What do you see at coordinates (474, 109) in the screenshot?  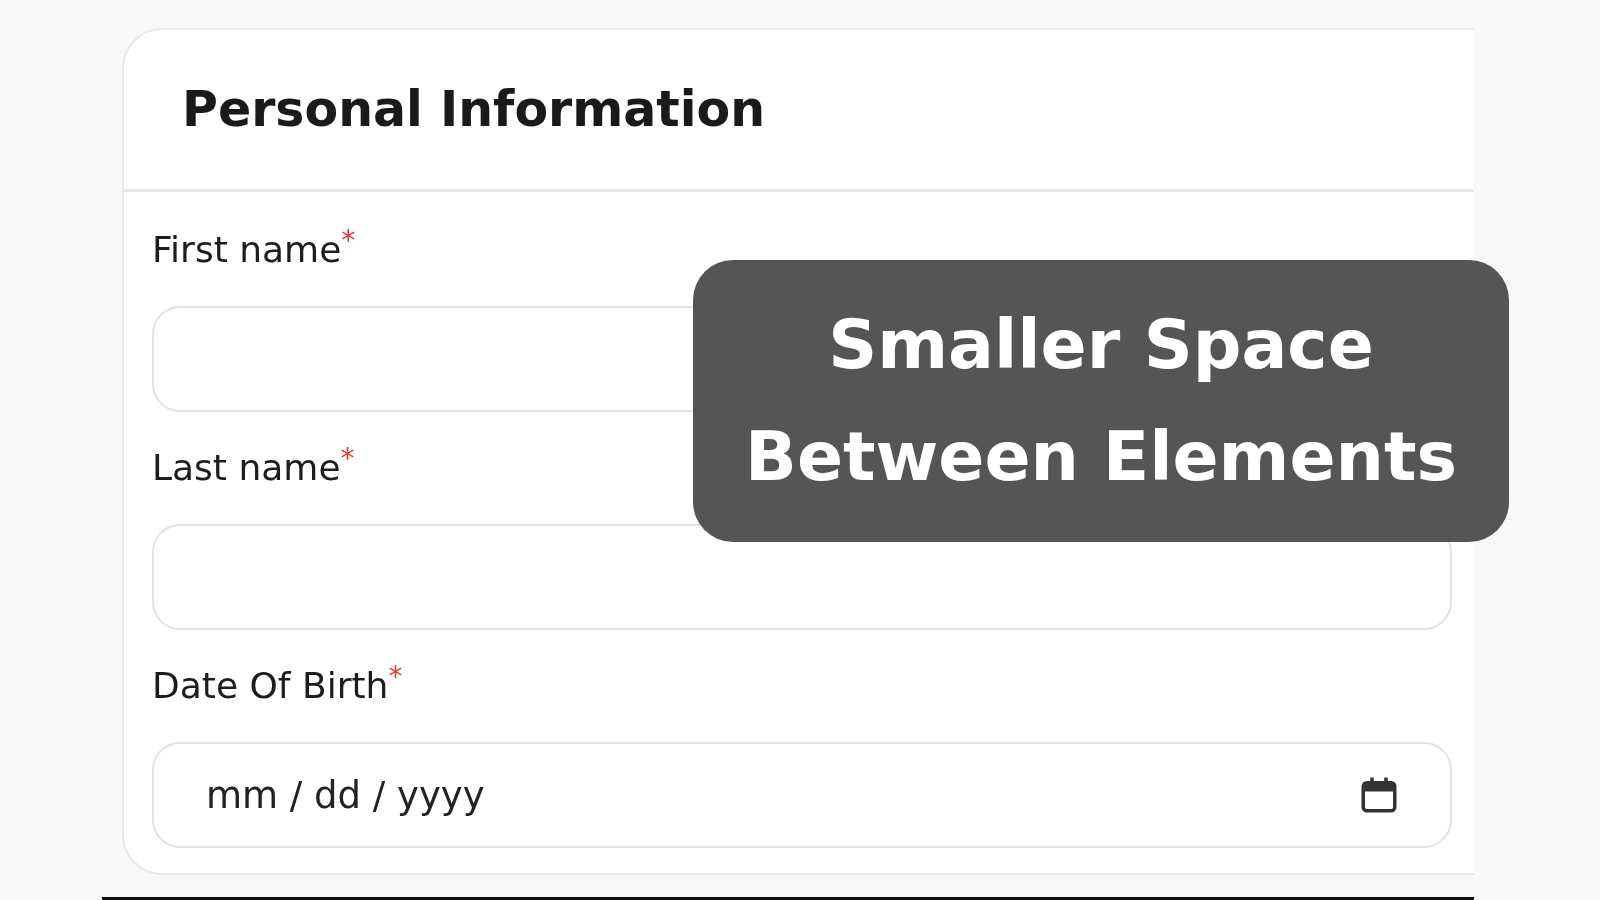 I see `card-title: Personal Information` at bounding box center [474, 109].